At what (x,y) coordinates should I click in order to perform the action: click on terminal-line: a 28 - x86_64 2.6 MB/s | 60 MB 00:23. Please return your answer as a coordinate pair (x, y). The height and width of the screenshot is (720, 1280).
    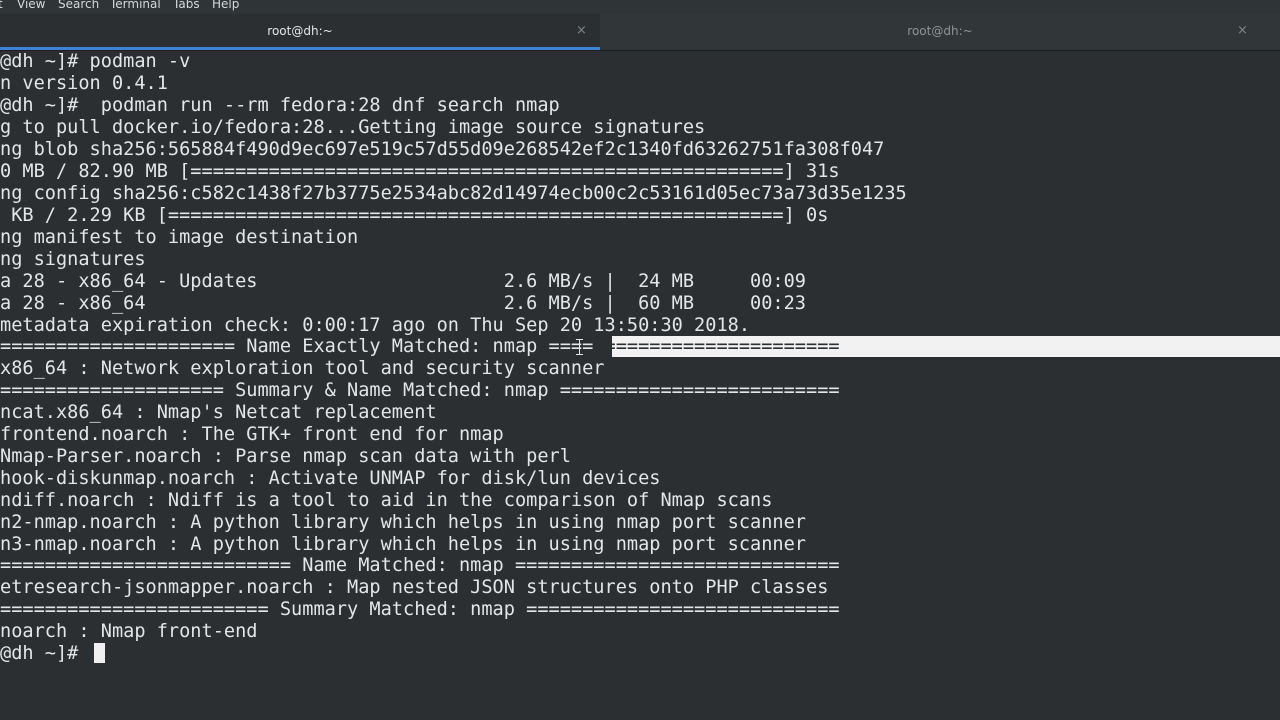
    Looking at the image, I should click on (403, 303).